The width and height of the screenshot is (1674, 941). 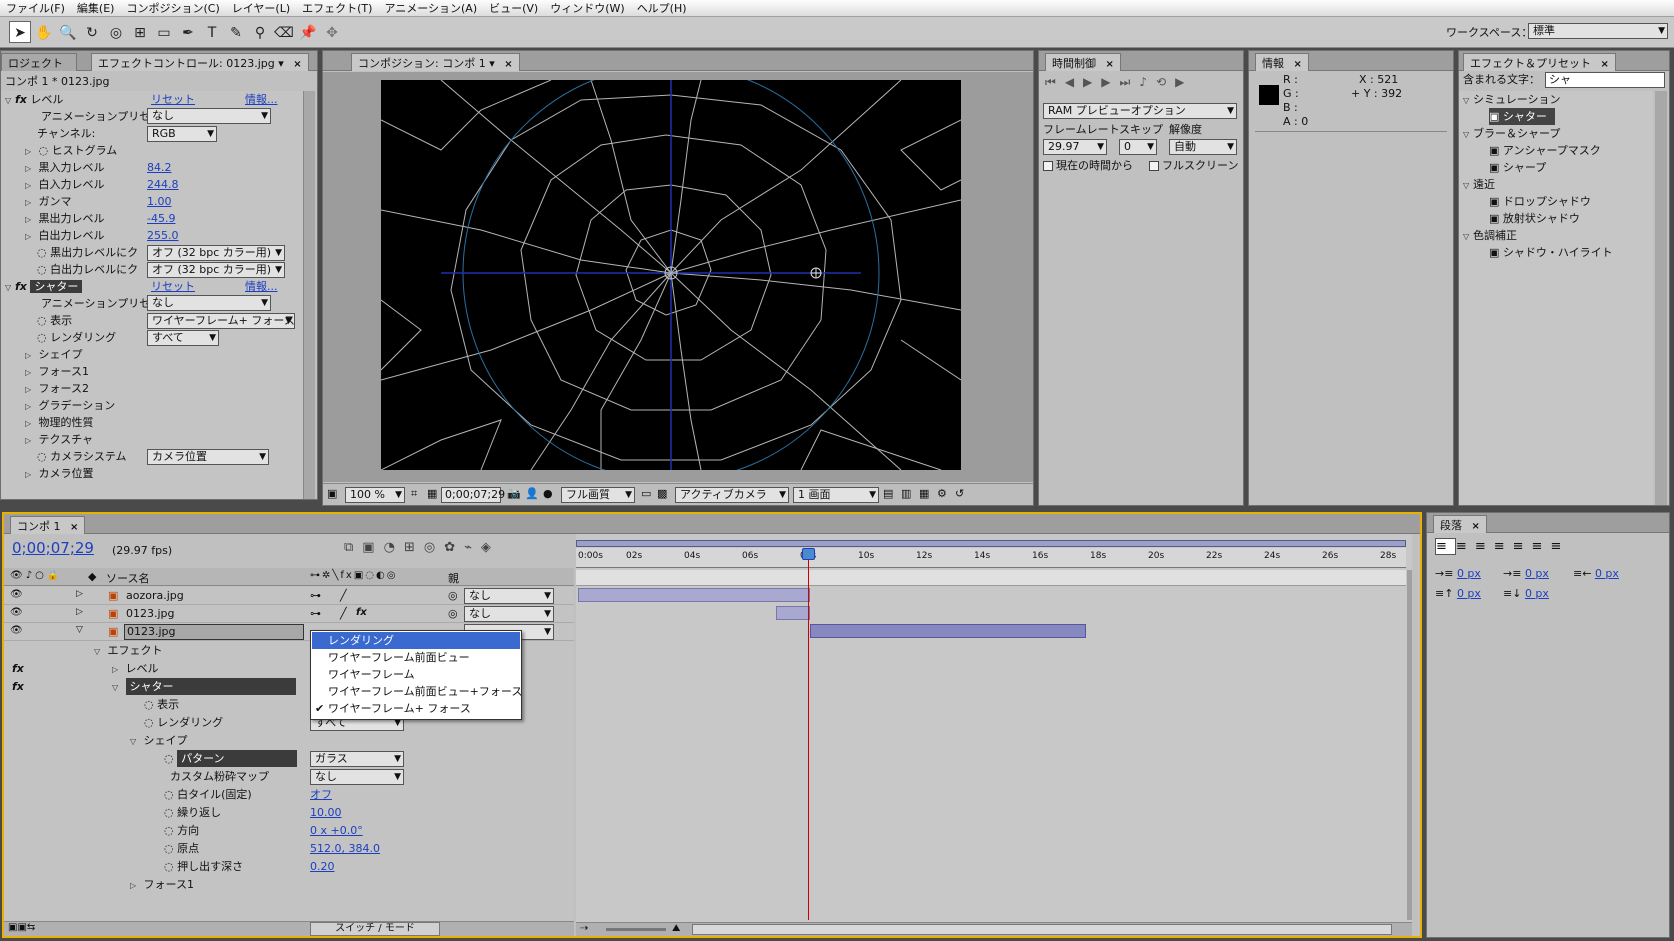 What do you see at coordinates (214, 632) in the screenshot?
I see `layer-name: 0123.jpg` at bounding box center [214, 632].